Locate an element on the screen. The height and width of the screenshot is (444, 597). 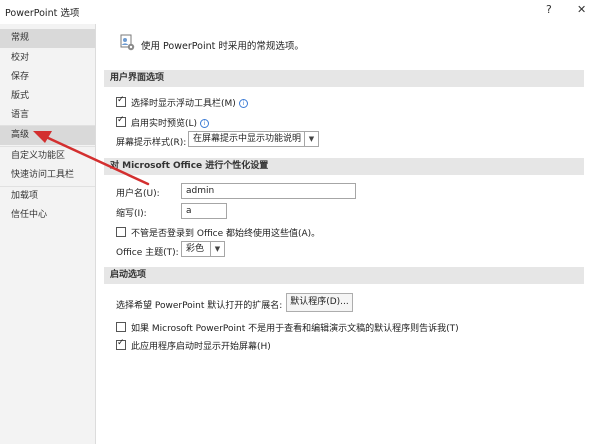
title-bar: PowerPoint 选项 ? ✕ is located at coordinates (298, 12).